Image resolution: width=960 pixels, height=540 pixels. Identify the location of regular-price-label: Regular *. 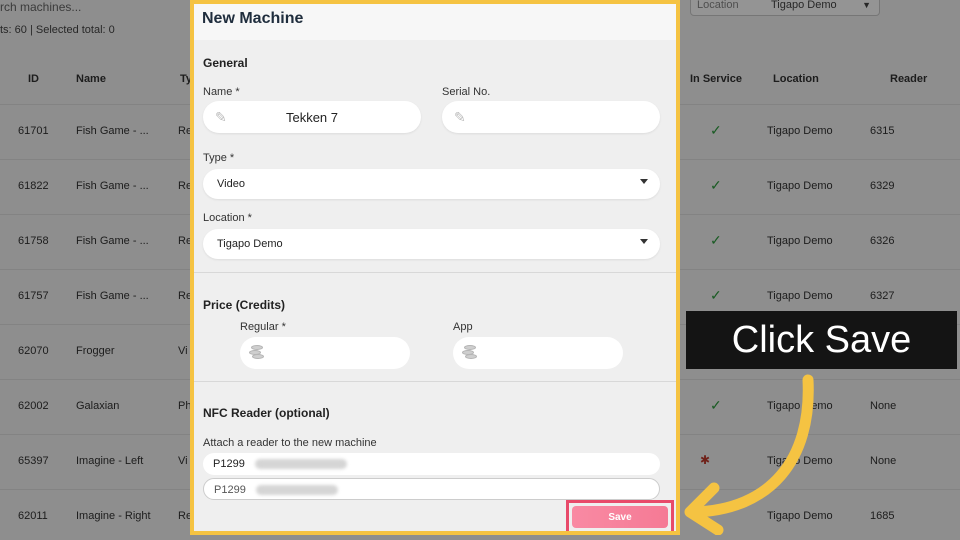
(263, 327).